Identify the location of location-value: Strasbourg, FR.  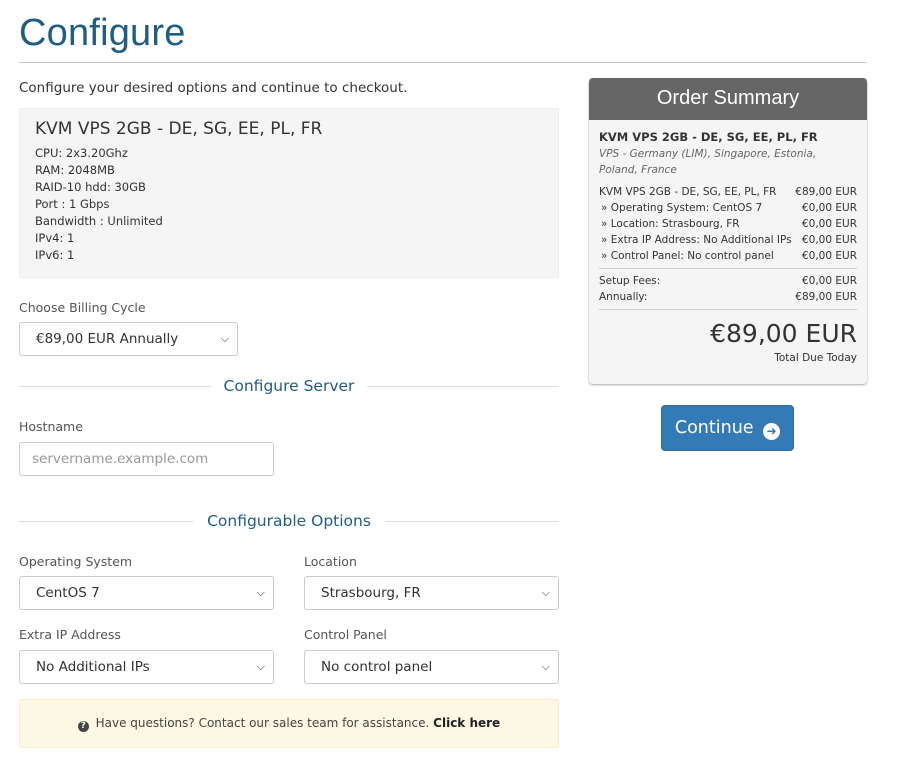
(371, 593).